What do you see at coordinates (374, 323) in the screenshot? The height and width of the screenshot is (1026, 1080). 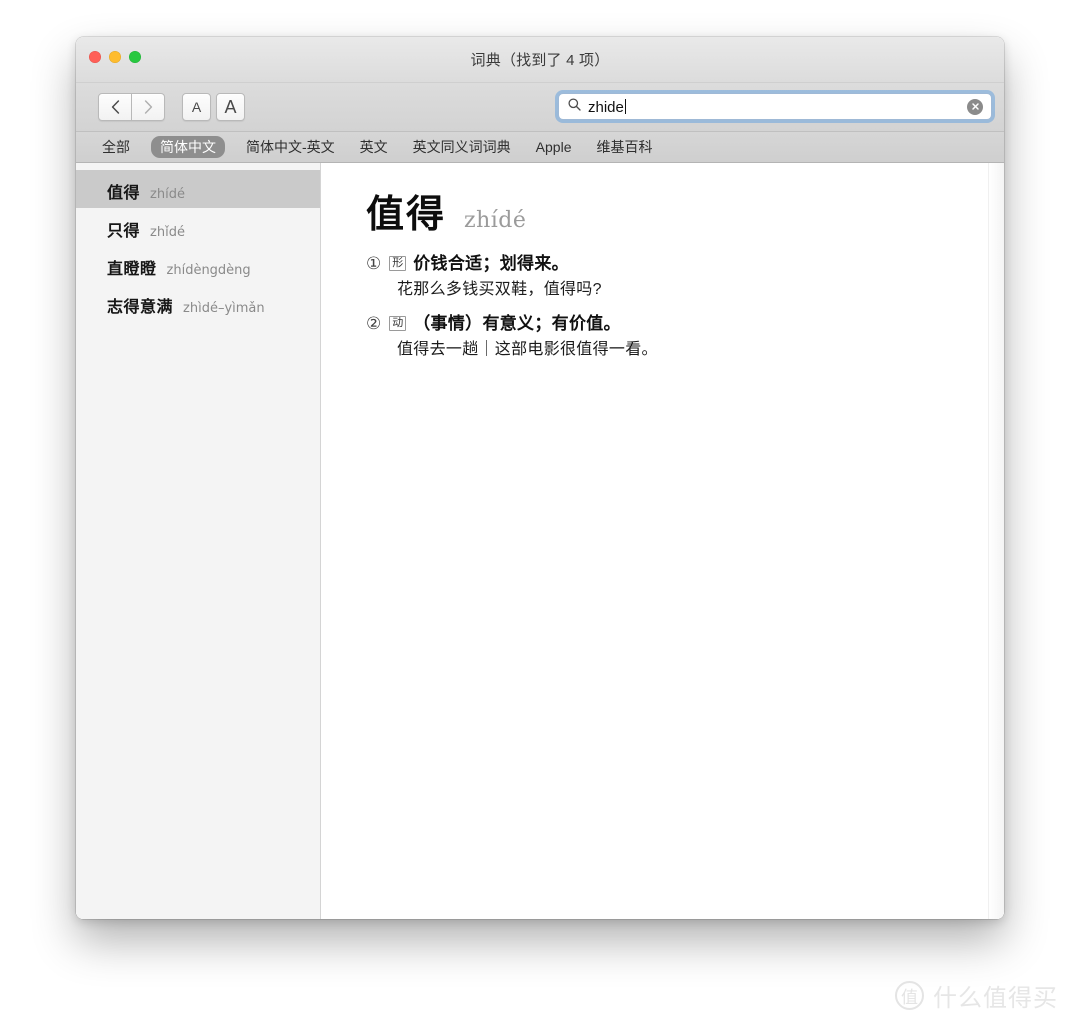 I see `sense-number: ②` at bounding box center [374, 323].